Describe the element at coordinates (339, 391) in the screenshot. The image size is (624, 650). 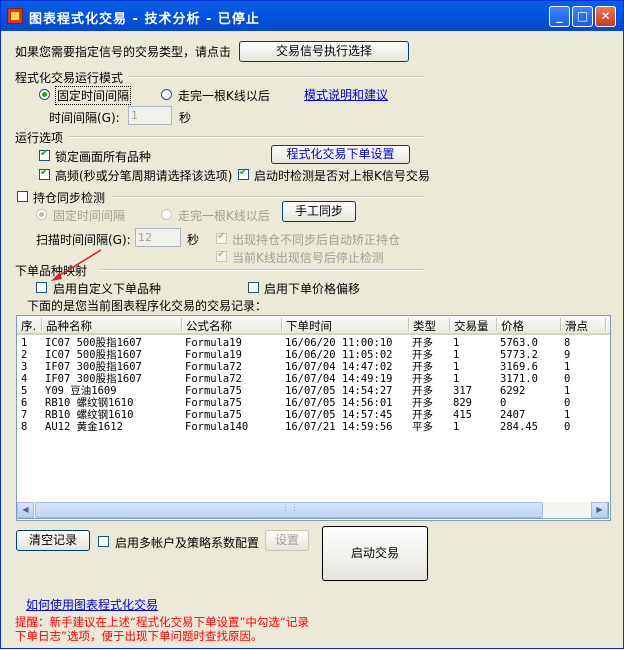
I see `cell-time: 16/07/05 14:54:27` at that location.